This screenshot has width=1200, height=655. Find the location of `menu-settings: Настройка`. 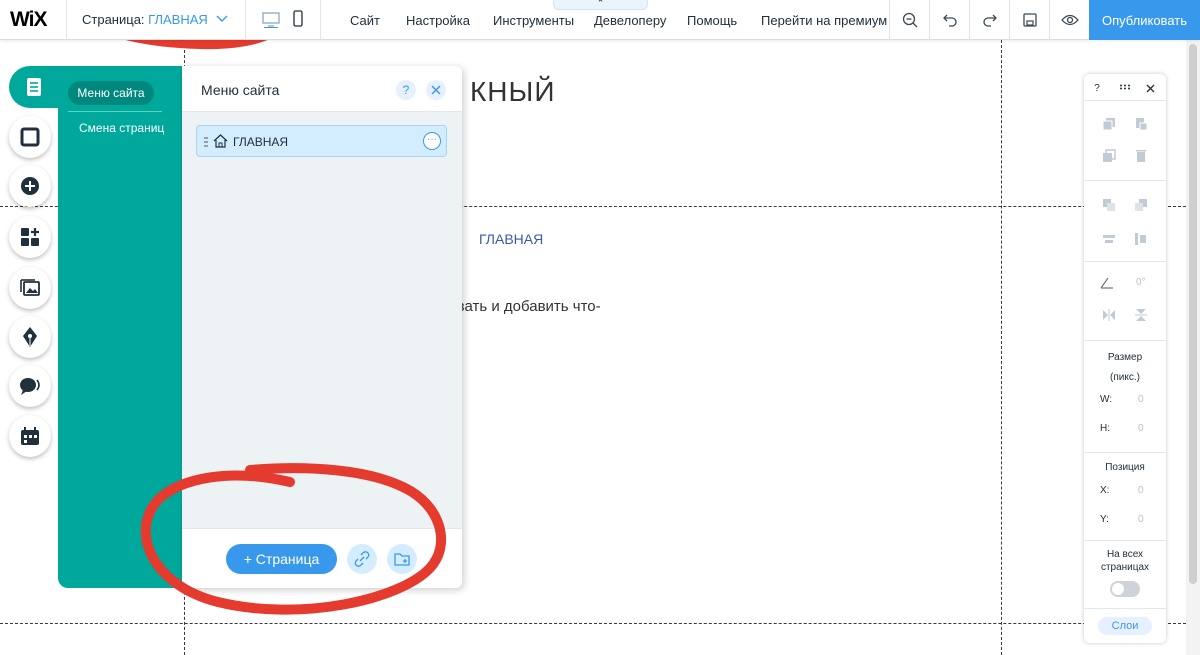

menu-settings: Настройка is located at coordinates (438, 20).